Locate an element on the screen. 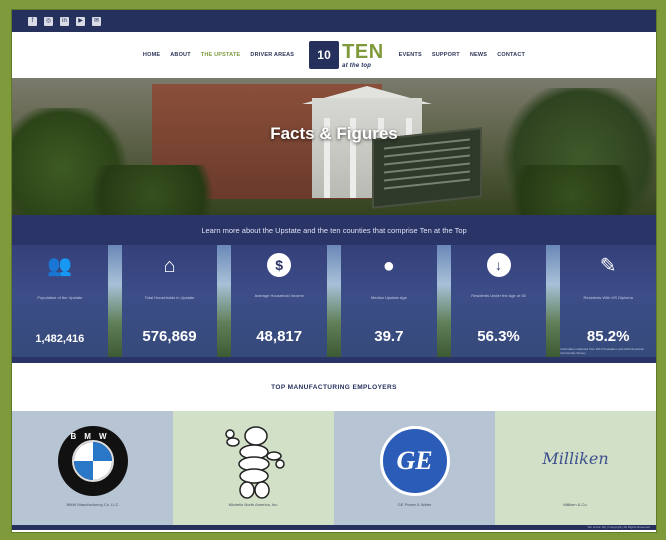 The image size is (666, 540). logo-tagline: at the top is located at coordinates (357, 65).